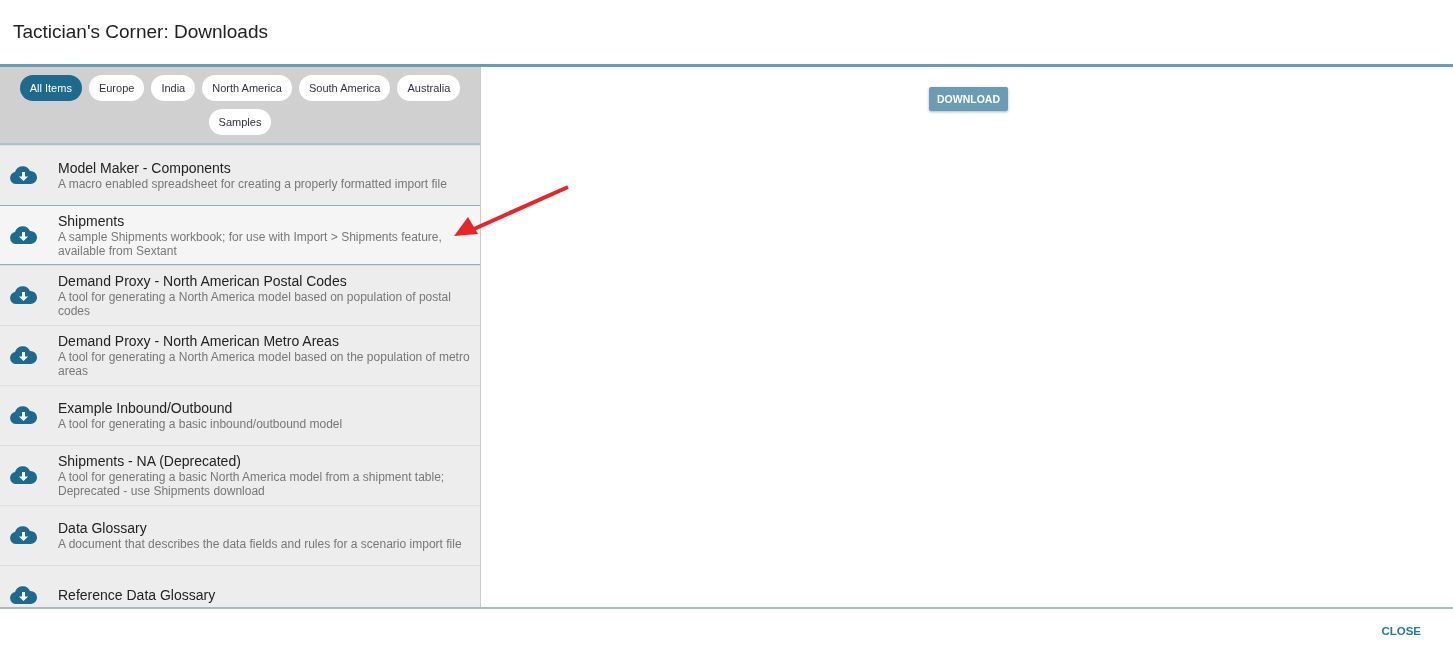 The width and height of the screenshot is (1453, 652). I want to click on item-description: A document that describes the data fields and rules for a scenario import file, so click(260, 543).